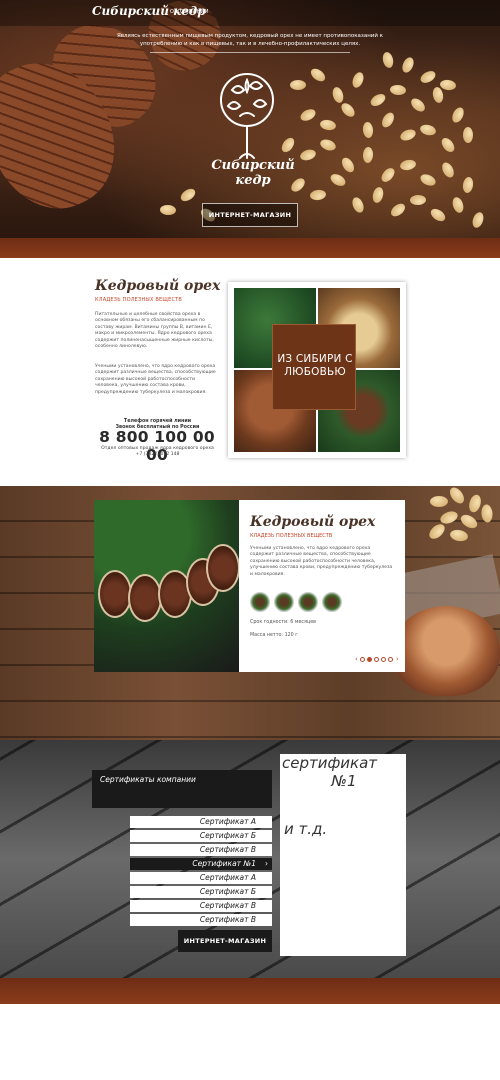 This screenshot has height=1080, width=500. I want to click on certificate-preview-panel: сертификат №1 и т.д., so click(343, 855).